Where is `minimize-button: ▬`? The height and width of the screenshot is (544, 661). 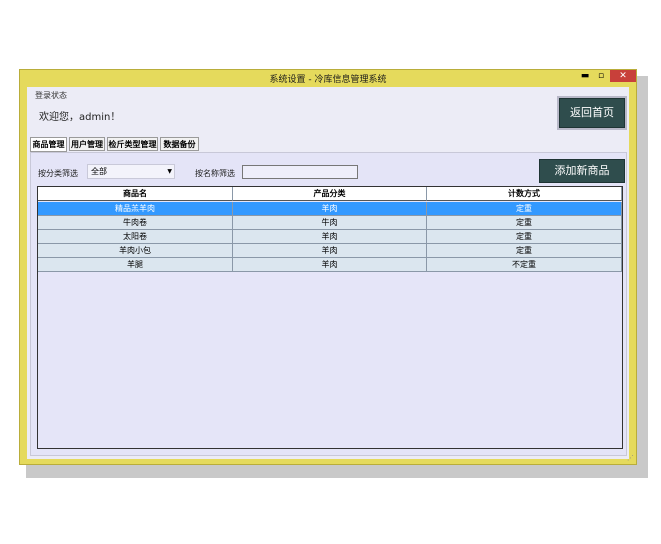
minimize-button: ▬ is located at coordinates (585, 76).